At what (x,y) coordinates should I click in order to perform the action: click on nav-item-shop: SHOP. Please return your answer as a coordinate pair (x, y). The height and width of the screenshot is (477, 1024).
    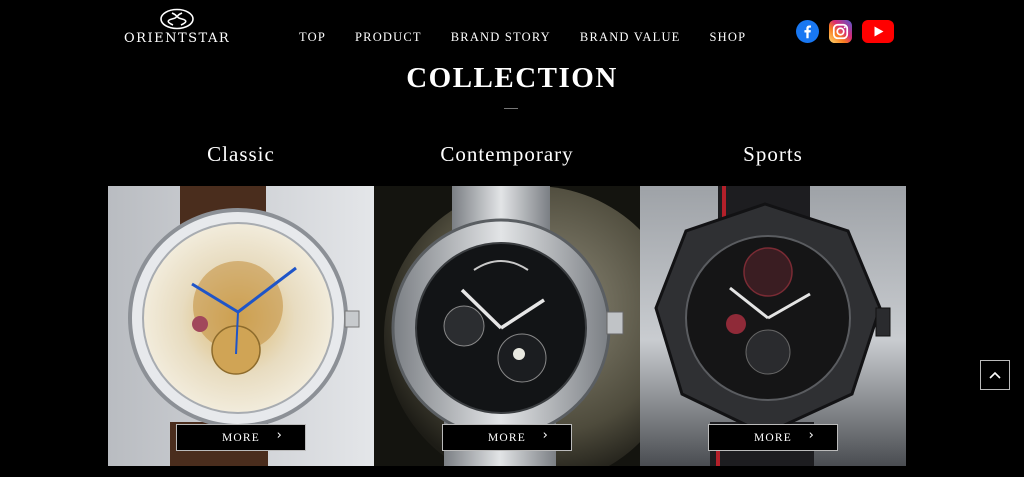
    Looking at the image, I should click on (728, 37).